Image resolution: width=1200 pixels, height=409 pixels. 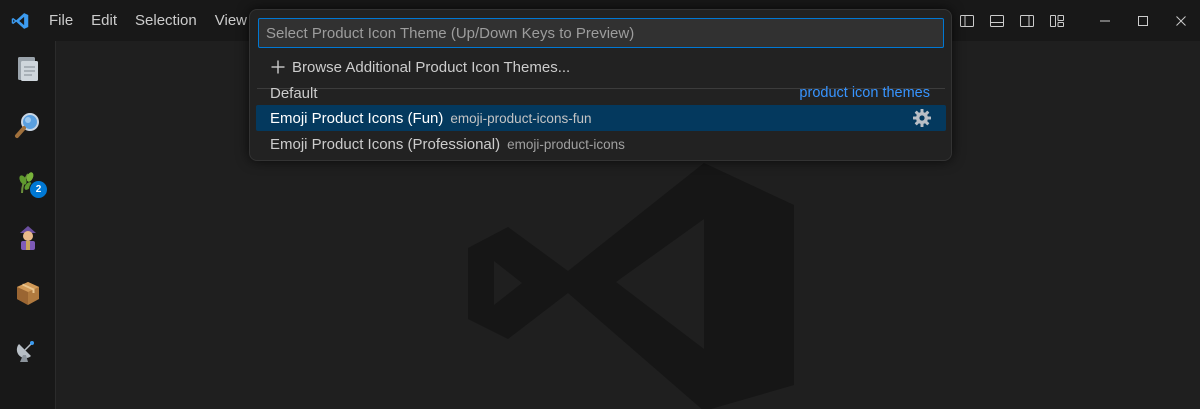 What do you see at coordinates (1143, 20) in the screenshot?
I see `maximize-icon` at bounding box center [1143, 20].